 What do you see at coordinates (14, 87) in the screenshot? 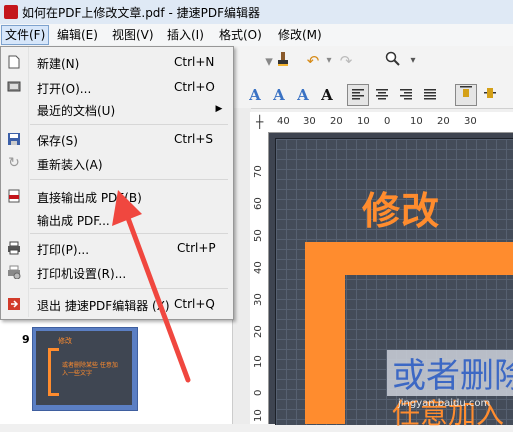
I see `open-folder-icon` at bounding box center [14, 87].